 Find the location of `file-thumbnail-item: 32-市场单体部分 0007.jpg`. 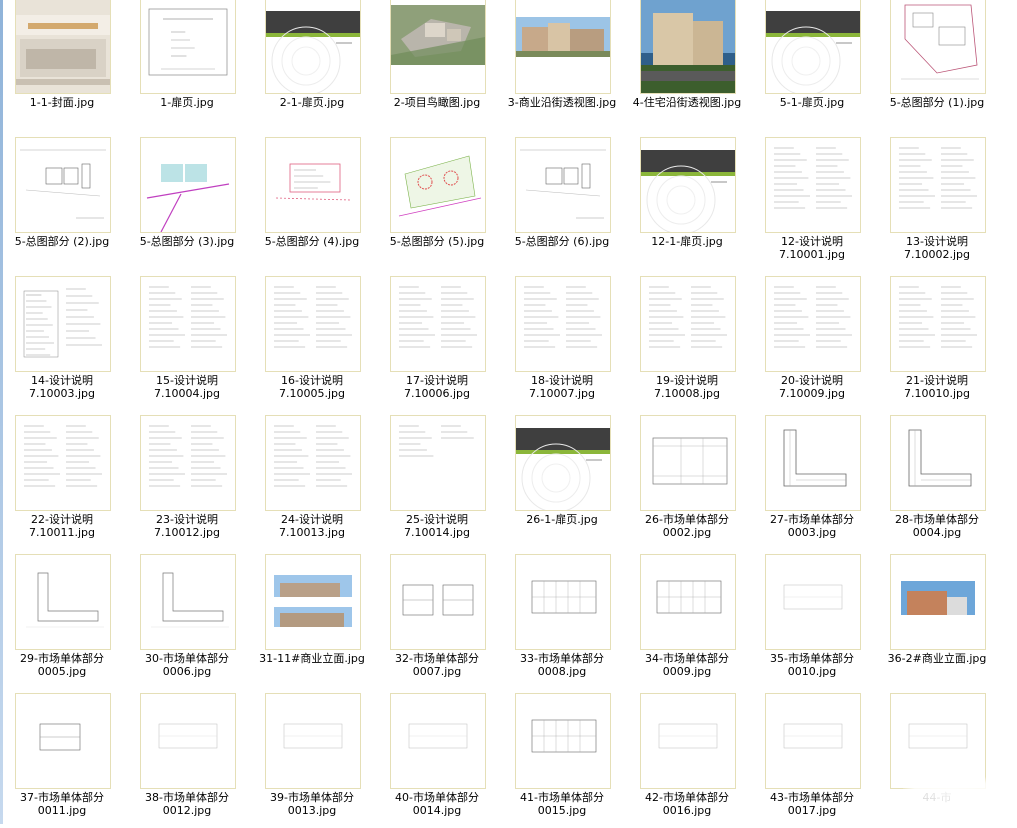

file-thumbnail-item: 32-市场单体部分 0007.jpg is located at coordinates (437, 621).